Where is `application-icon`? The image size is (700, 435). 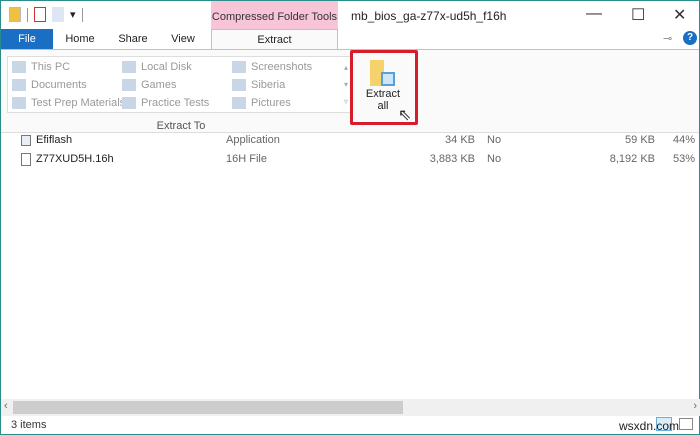 application-icon is located at coordinates (26, 140).